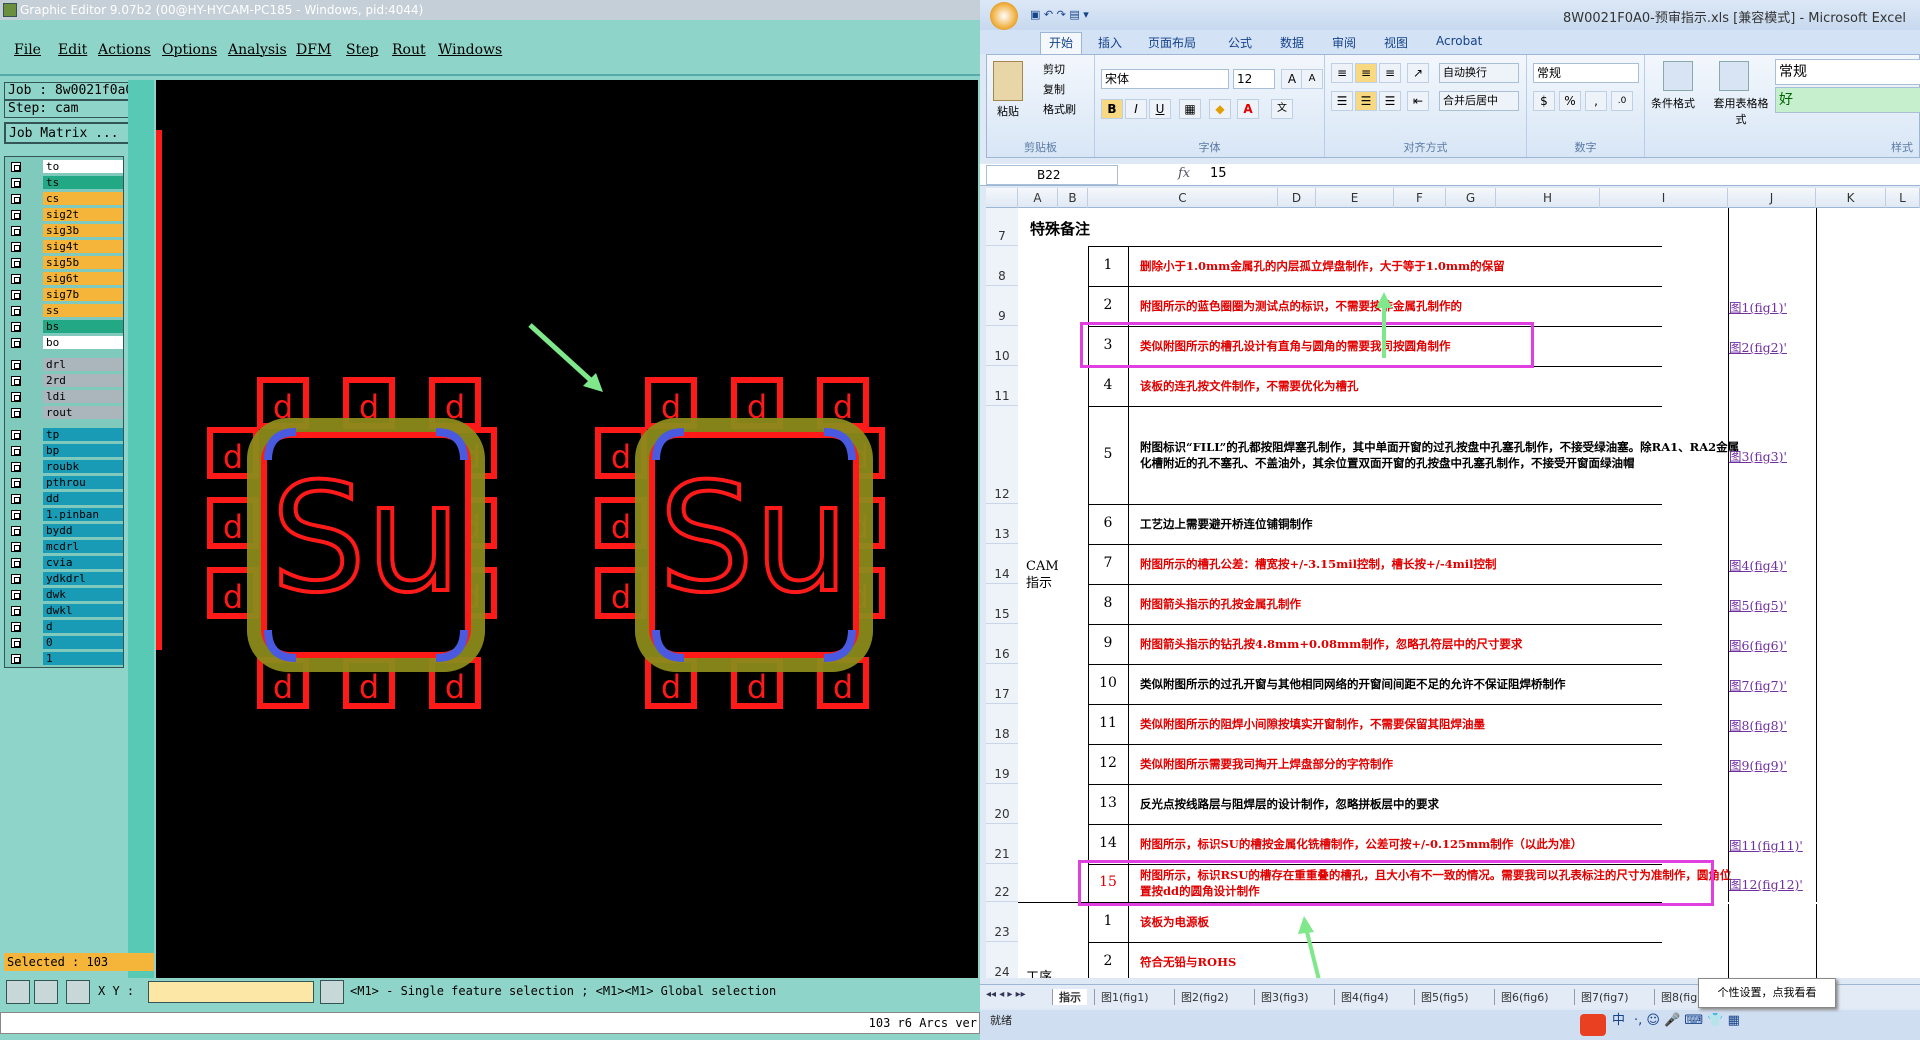 This screenshot has width=1920, height=1040. Describe the element at coordinates (313, 50) in the screenshot. I see `menu-dfm: DFM` at that location.